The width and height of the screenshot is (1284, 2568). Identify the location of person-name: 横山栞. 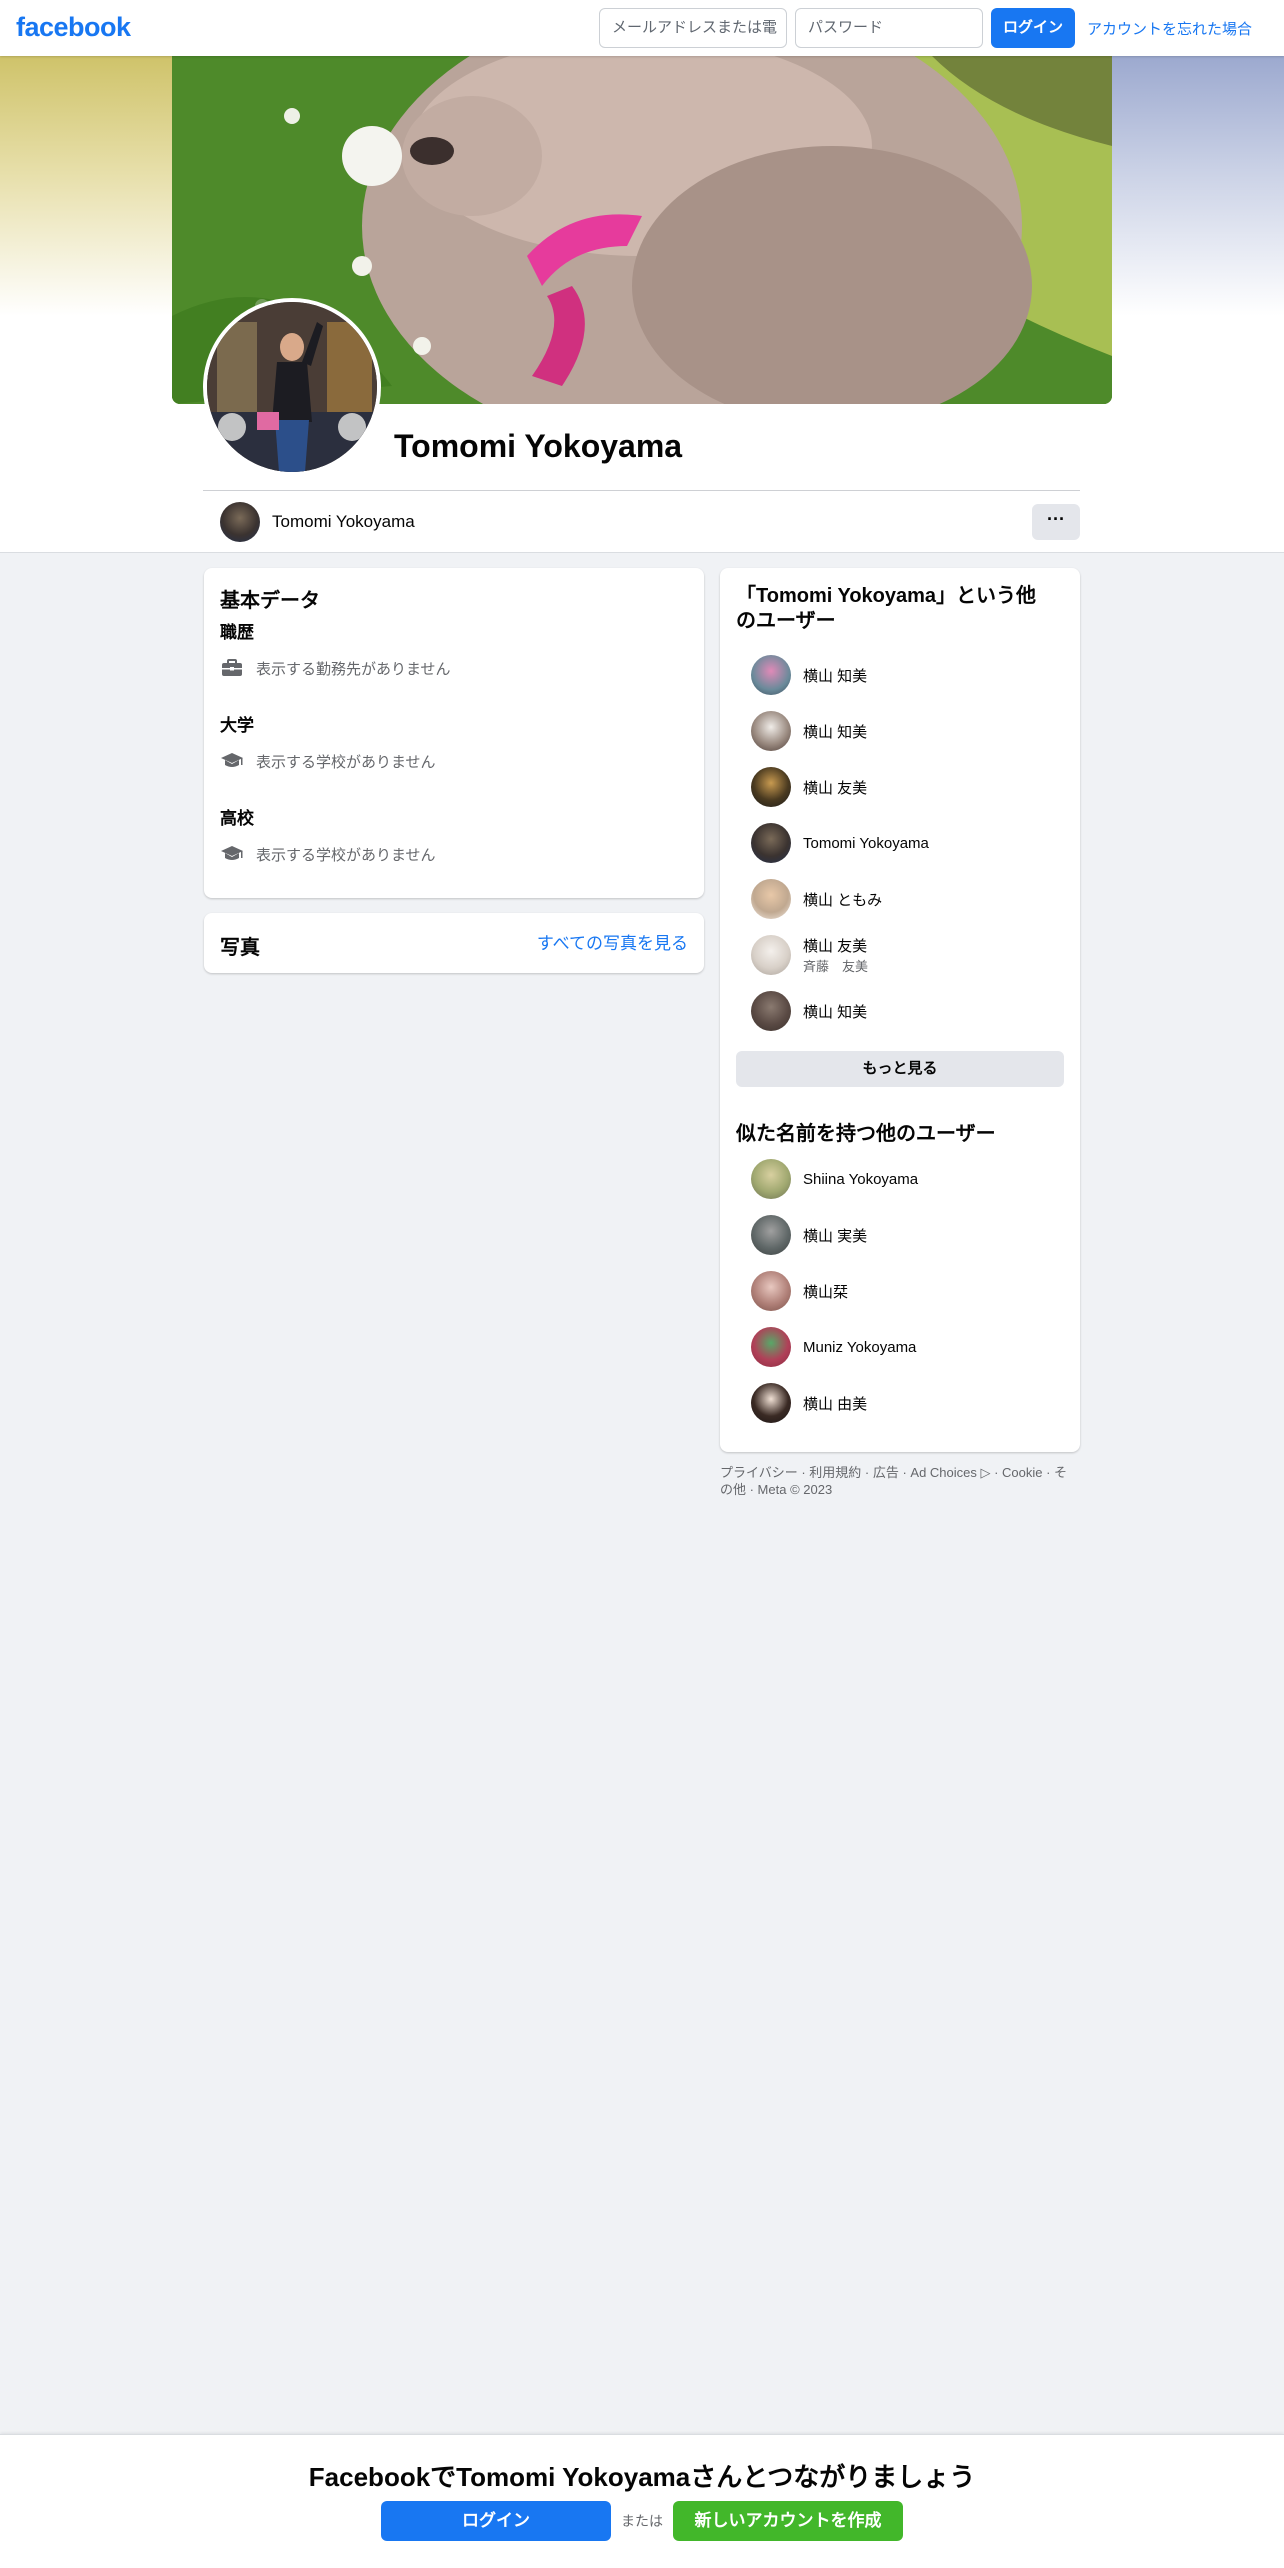
(826, 1292).